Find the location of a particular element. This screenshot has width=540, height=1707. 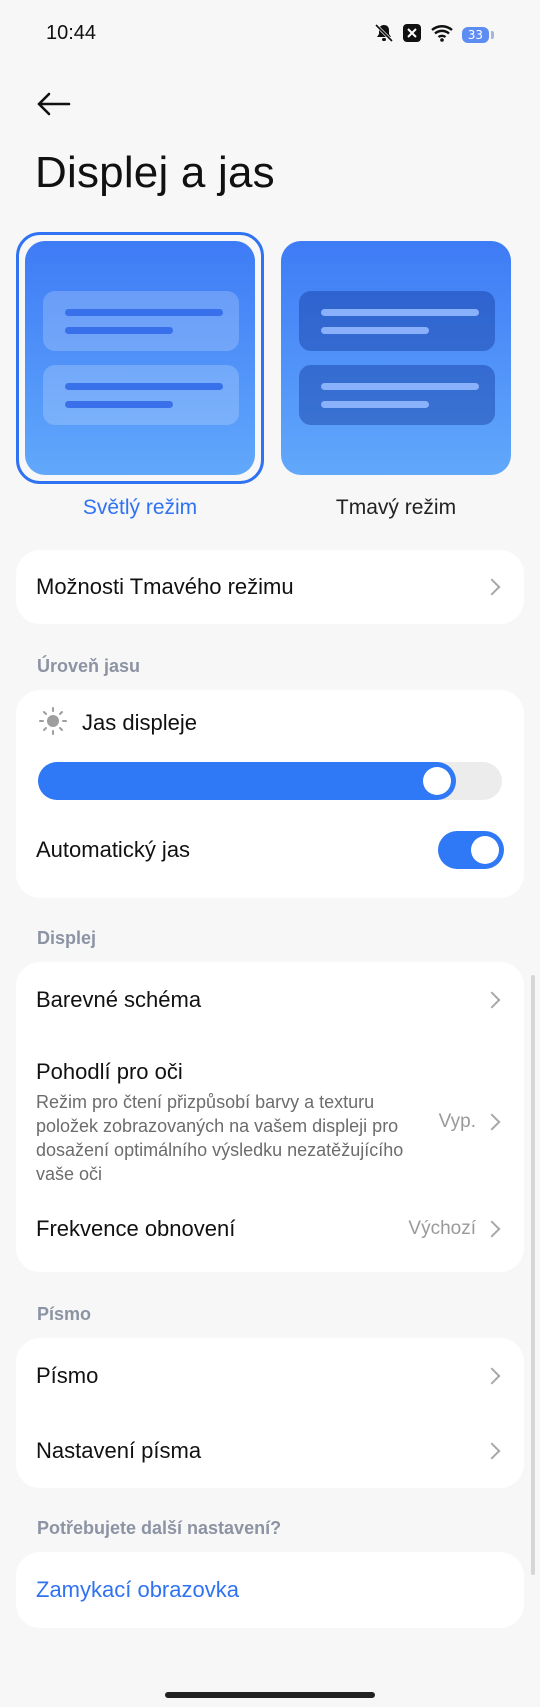

light-mode-label: Světlý režim is located at coordinates (140, 508).